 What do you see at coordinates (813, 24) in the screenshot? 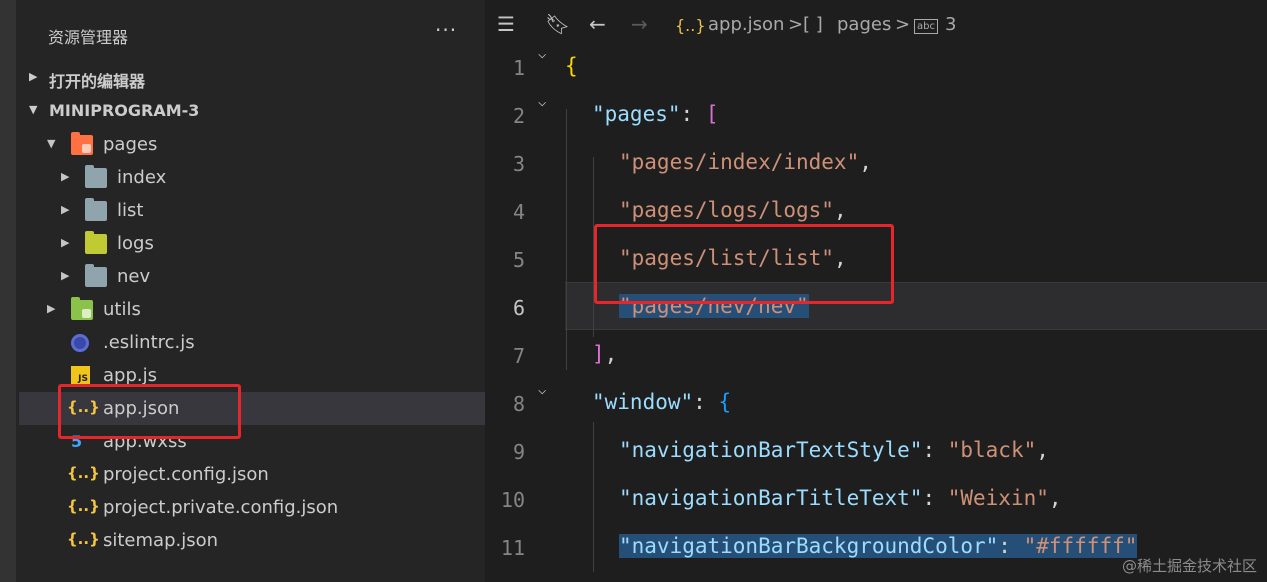
I see `array-icon: [ ]` at bounding box center [813, 24].